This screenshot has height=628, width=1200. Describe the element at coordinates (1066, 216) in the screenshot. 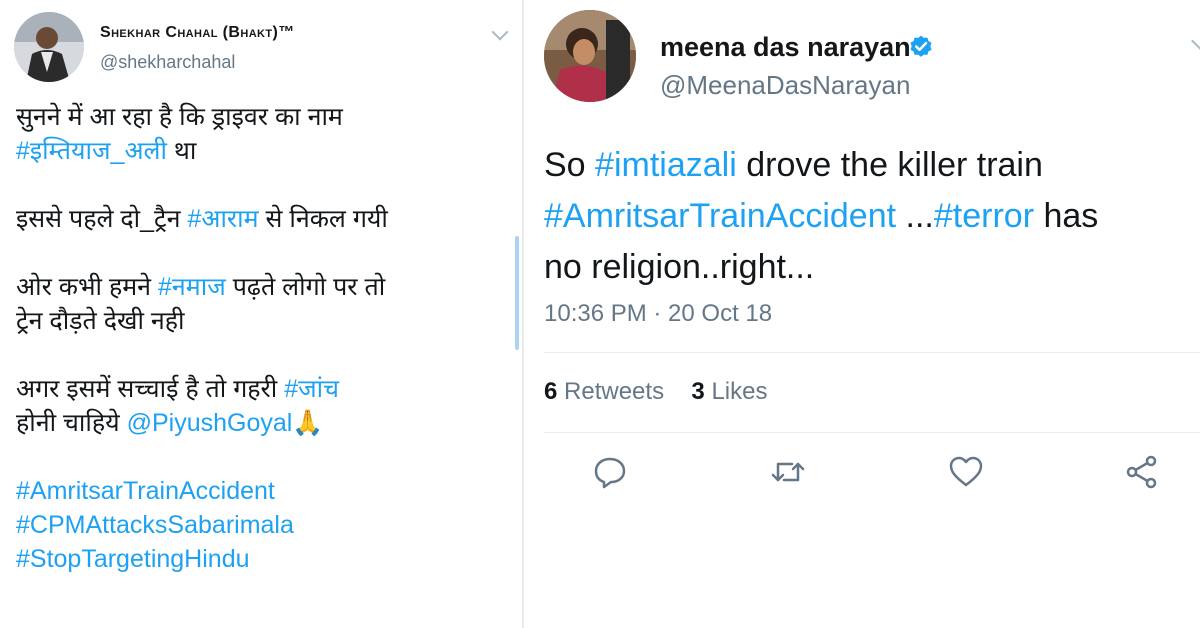

I see `text-fragment: has` at that location.